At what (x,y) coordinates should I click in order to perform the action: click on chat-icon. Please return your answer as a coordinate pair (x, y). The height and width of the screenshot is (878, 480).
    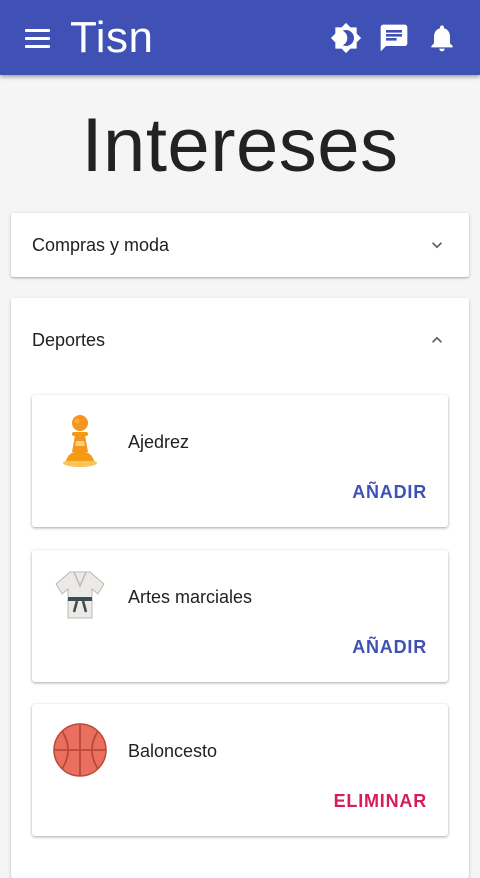
    Looking at the image, I should click on (394, 38).